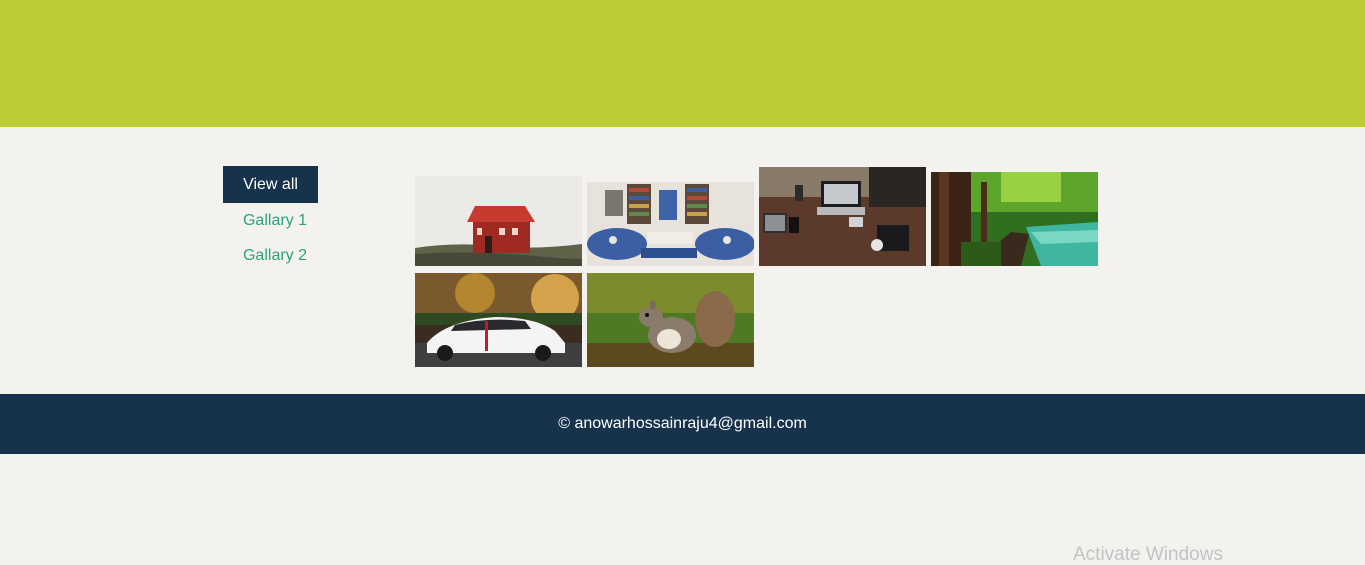 The height and width of the screenshot is (565, 1365). What do you see at coordinates (670, 320) in the screenshot?
I see `gallery-image-squirrel` at bounding box center [670, 320].